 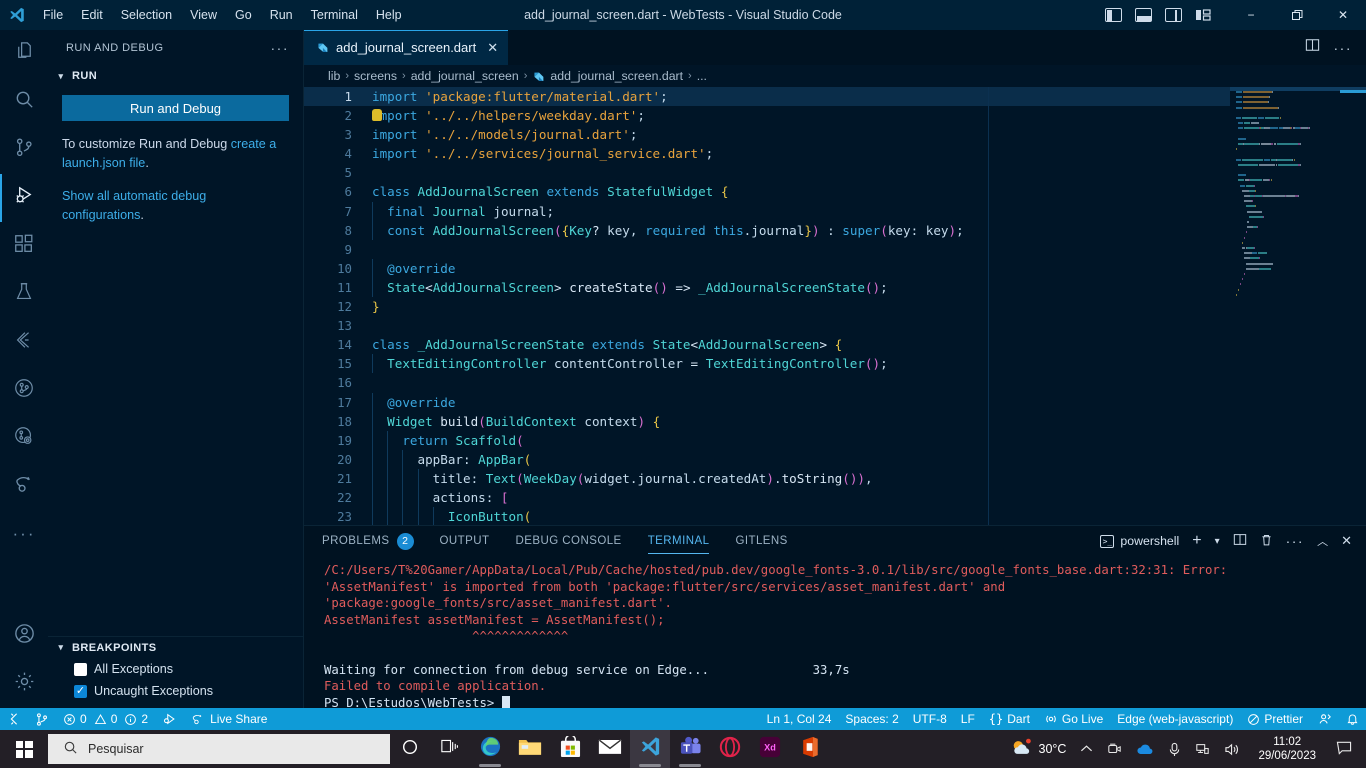 I want to click on menu-selection: Selection, so click(x=146, y=15).